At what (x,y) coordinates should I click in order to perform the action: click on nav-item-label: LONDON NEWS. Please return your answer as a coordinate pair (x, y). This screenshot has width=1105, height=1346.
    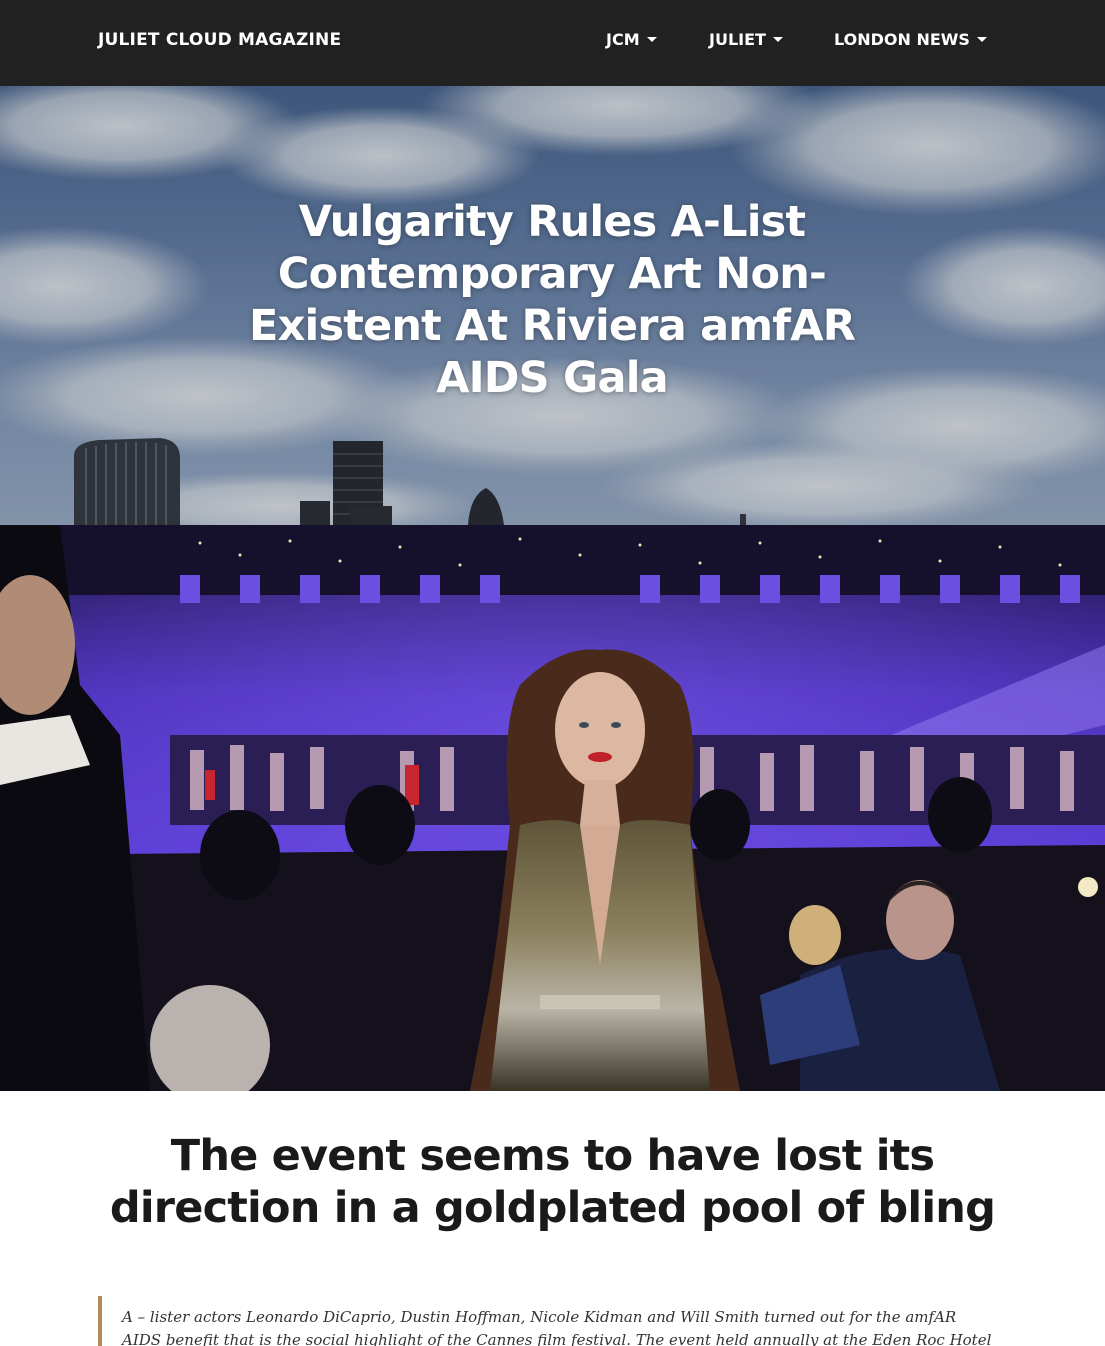
    Looking at the image, I should click on (902, 39).